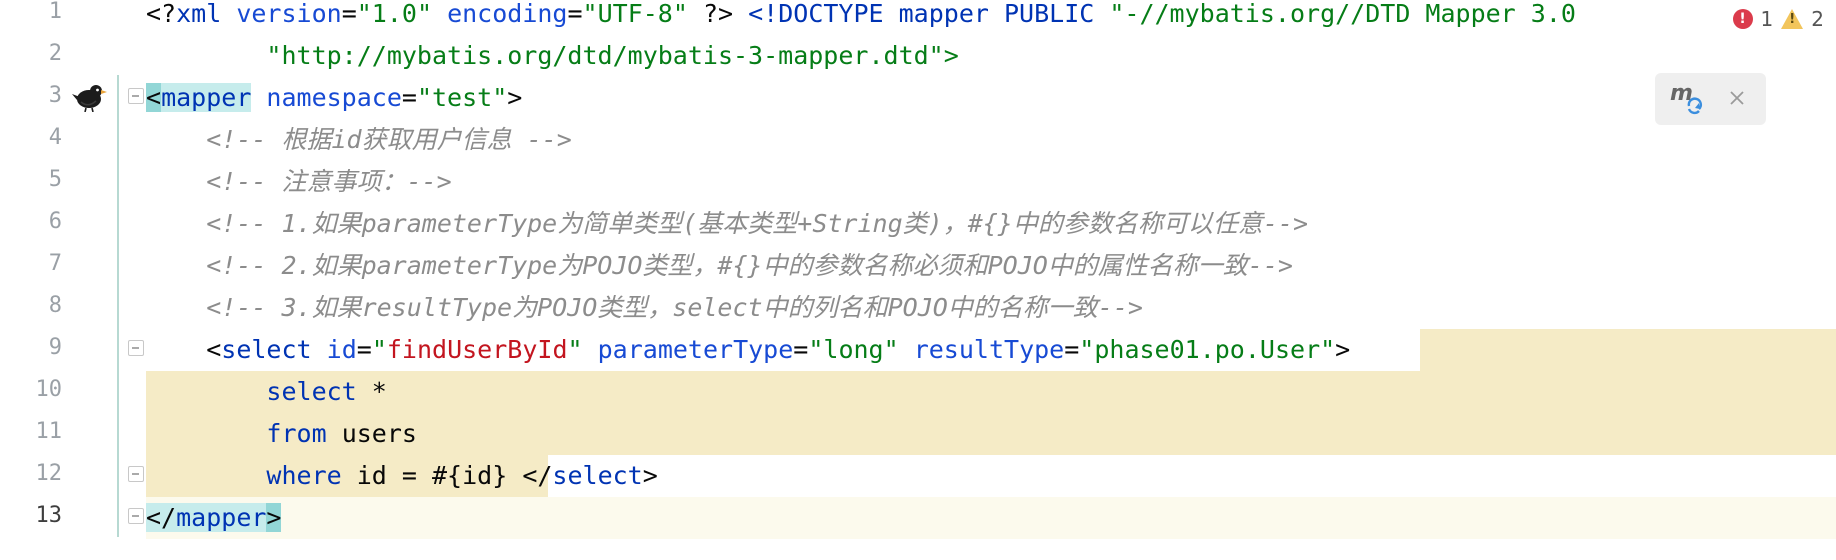  Describe the element at coordinates (296, 433) in the screenshot. I see `sql-keyword: from` at that location.